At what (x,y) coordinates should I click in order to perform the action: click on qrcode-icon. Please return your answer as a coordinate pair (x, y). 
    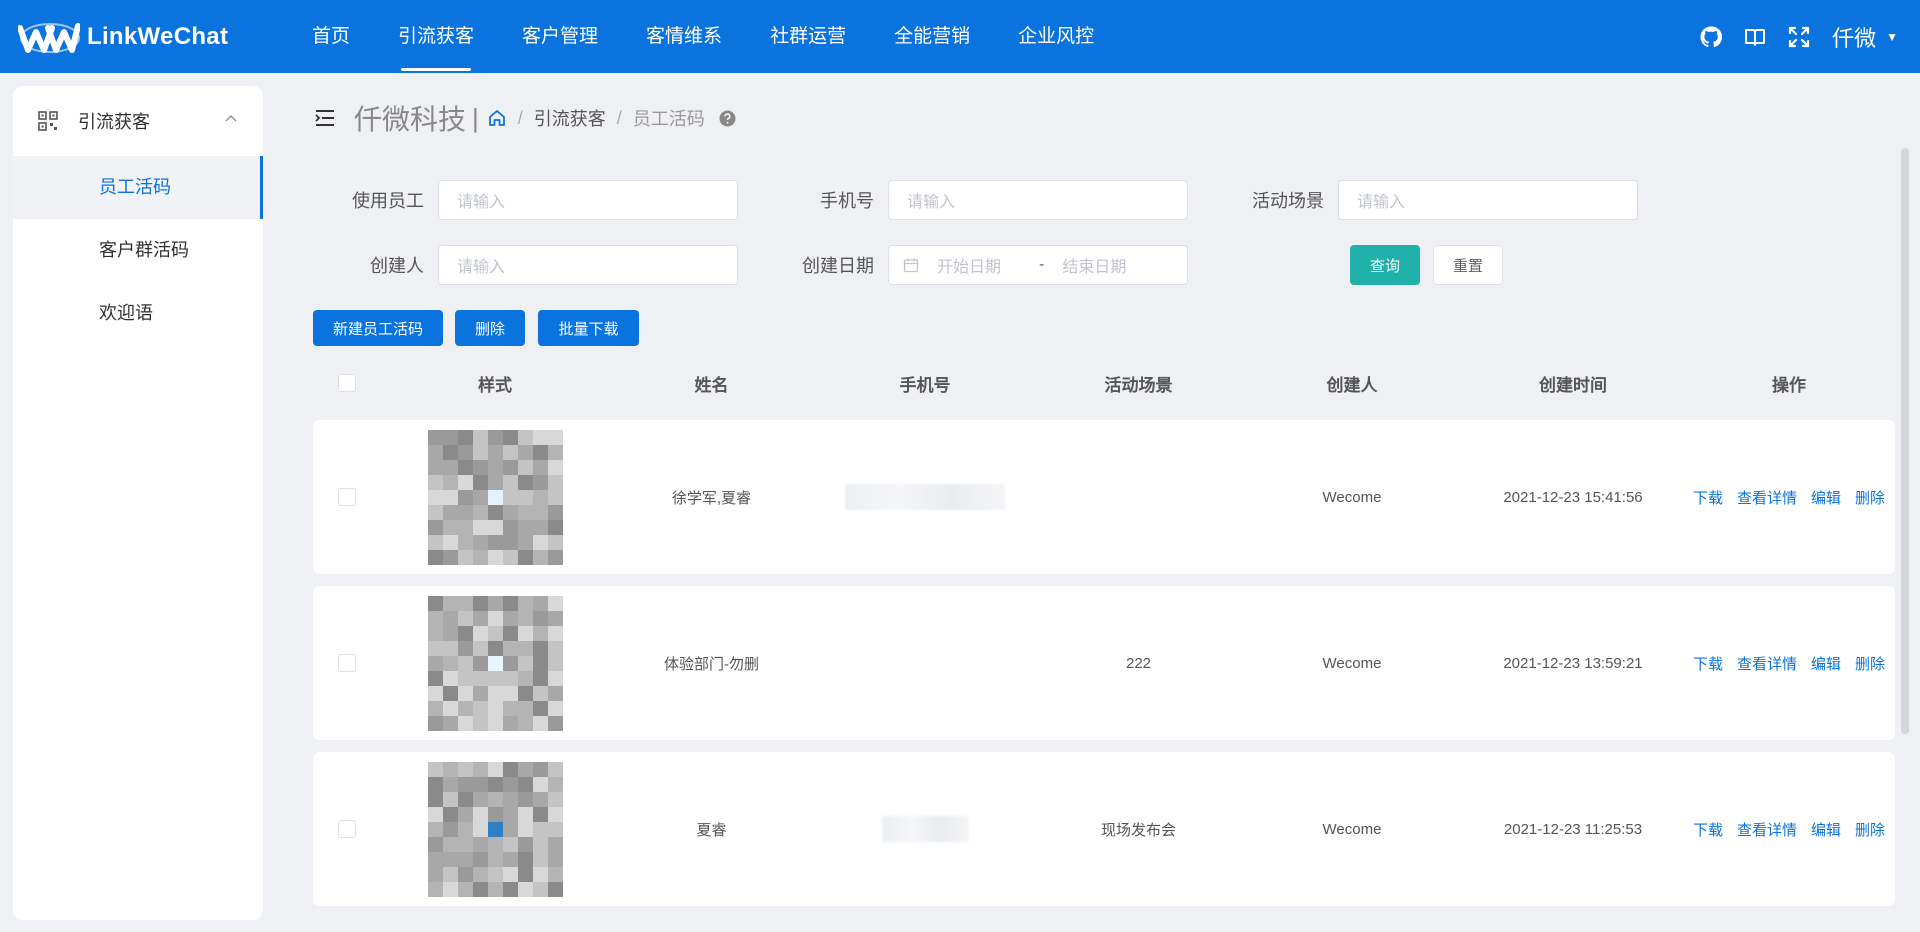
    Looking at the image, I should click on (48, 121).